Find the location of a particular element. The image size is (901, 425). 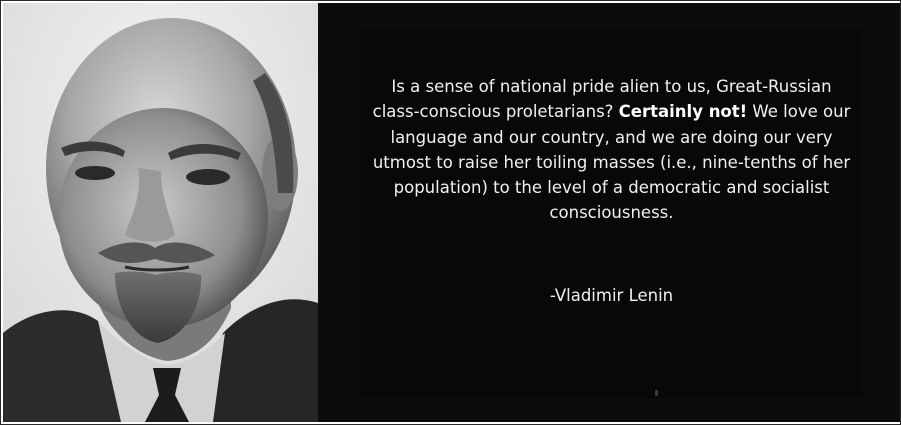

watermark-mark is located at coordinates (656, 393).